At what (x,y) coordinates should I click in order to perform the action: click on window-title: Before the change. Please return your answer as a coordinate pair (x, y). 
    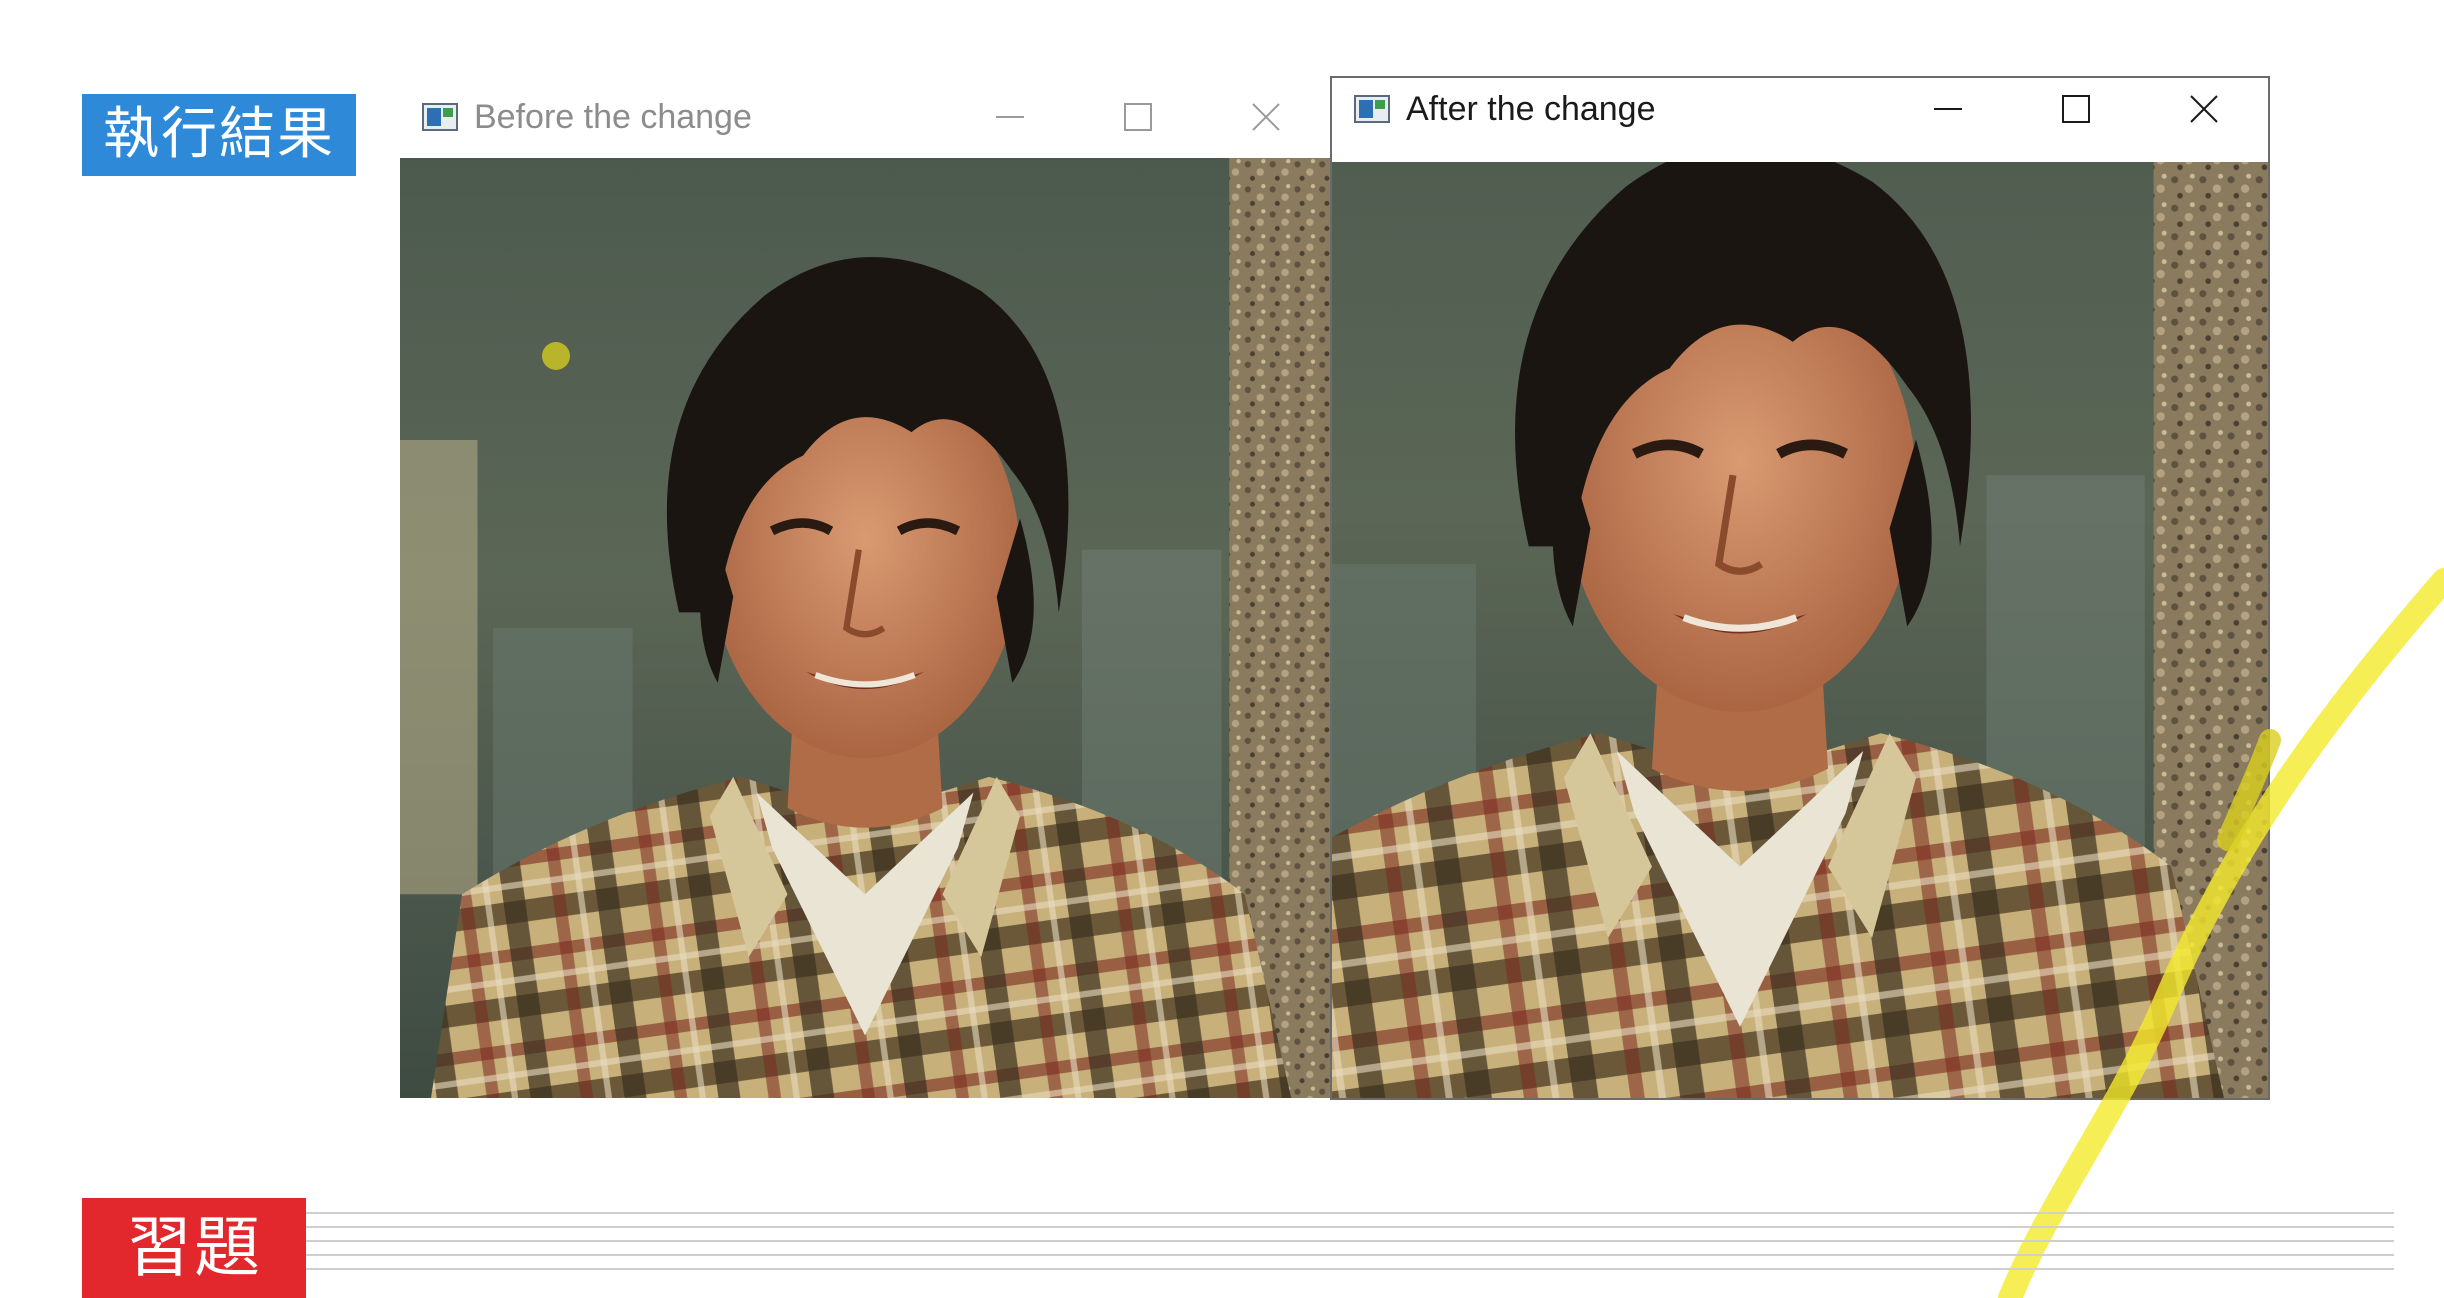
    Looking at the image, I should click on (613, 116).